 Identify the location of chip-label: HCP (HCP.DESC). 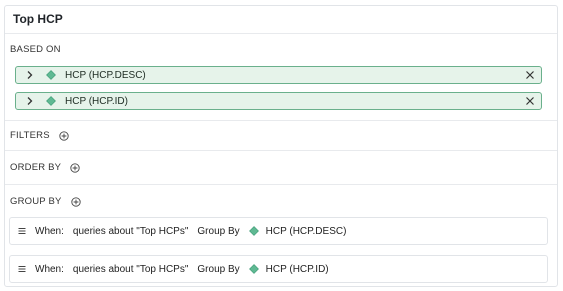
(105, 75).